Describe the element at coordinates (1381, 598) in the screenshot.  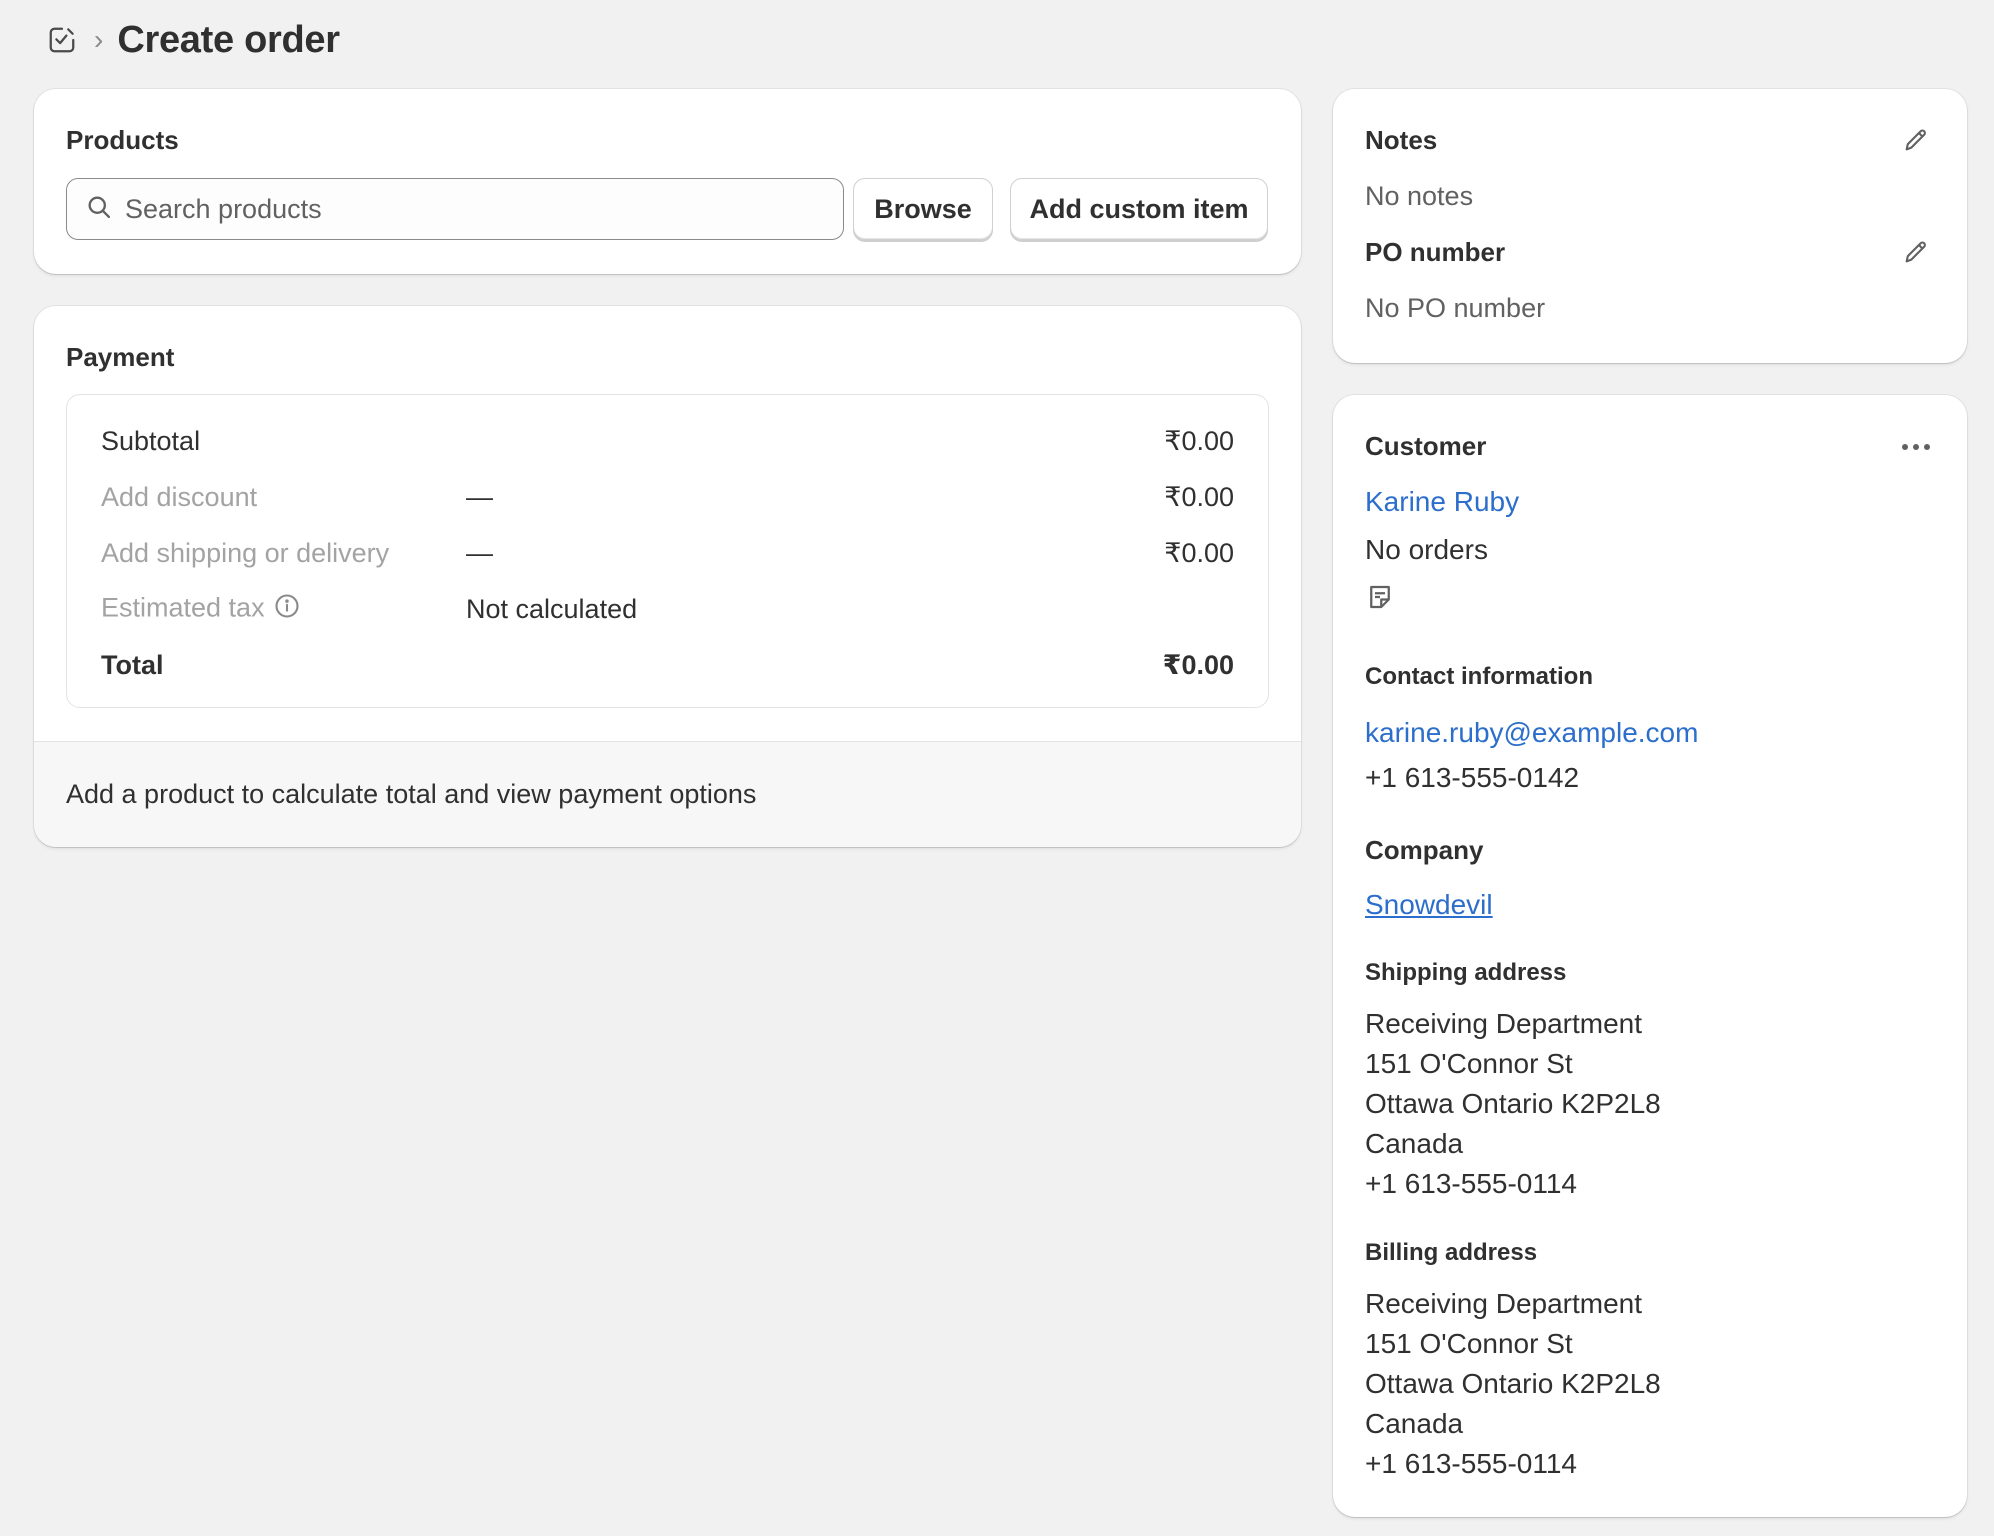
I see `note-icon` at that location.